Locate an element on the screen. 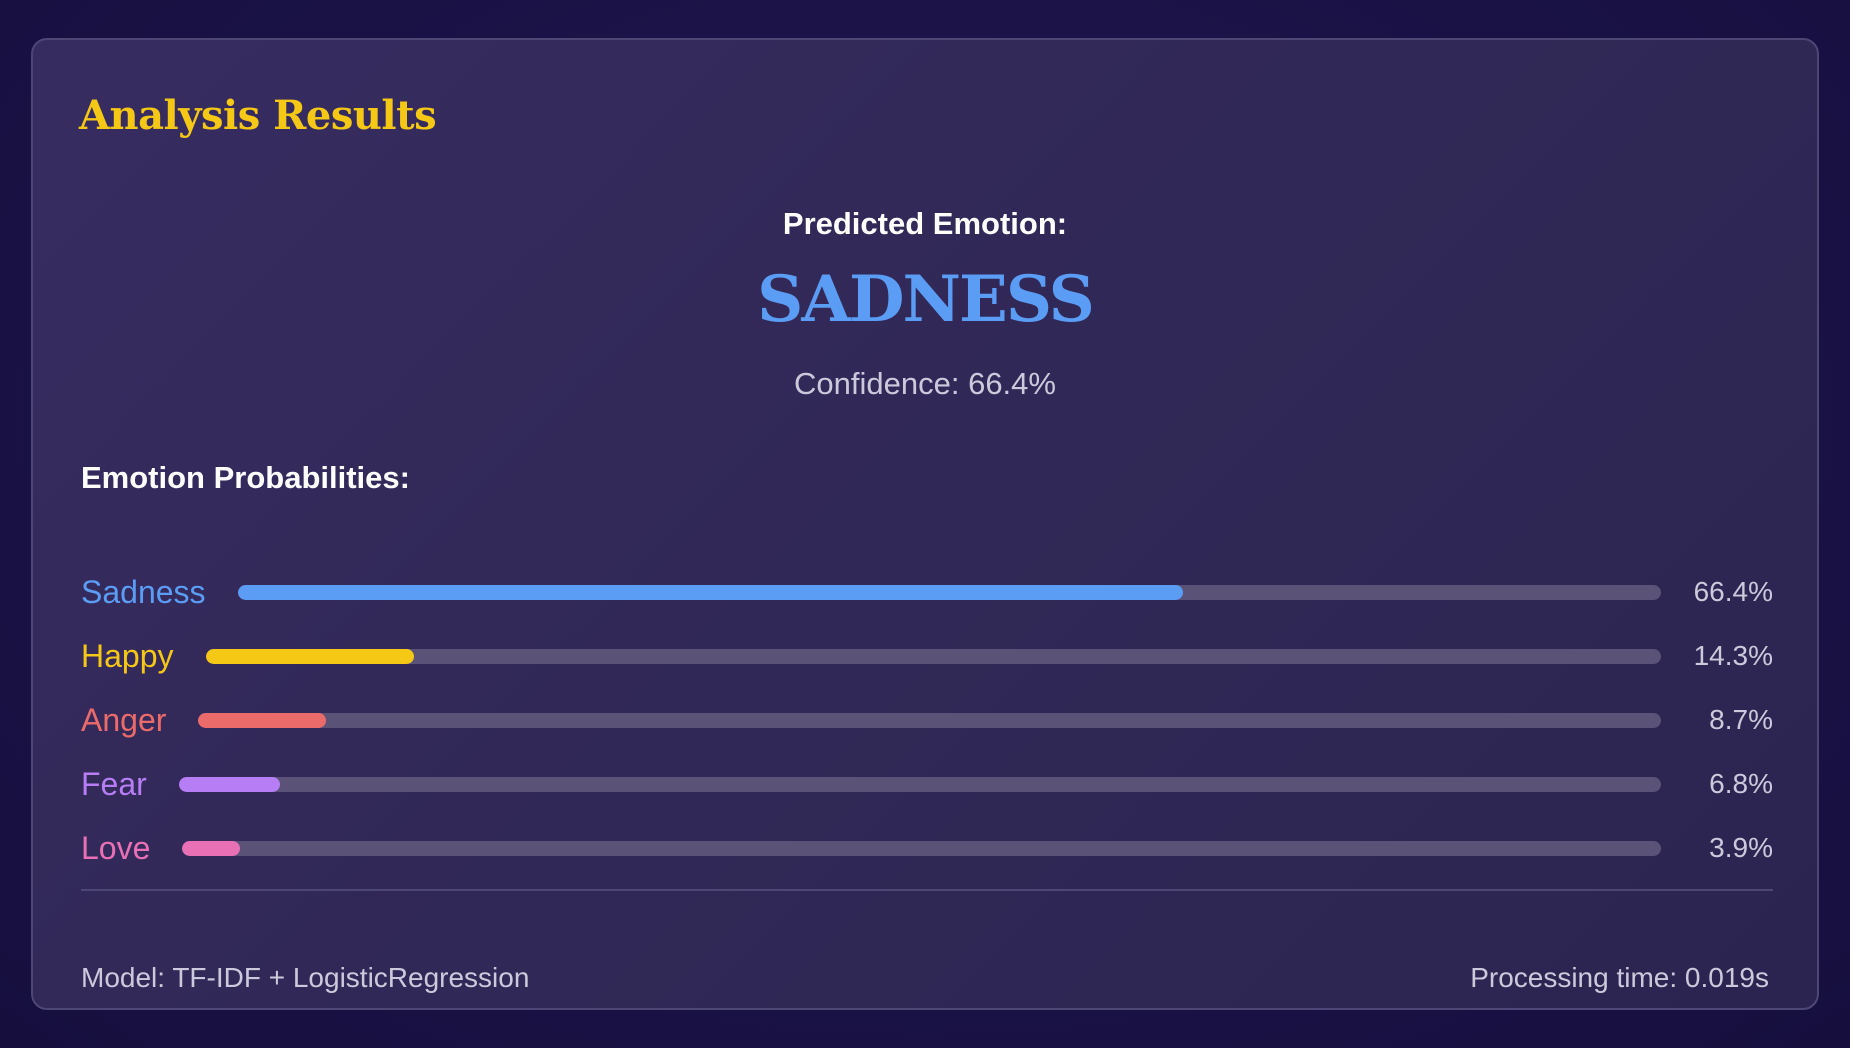 The height and width of the screenshot is (1048, 1850). probability-label: Sadness is located at coordinates (143, 591).